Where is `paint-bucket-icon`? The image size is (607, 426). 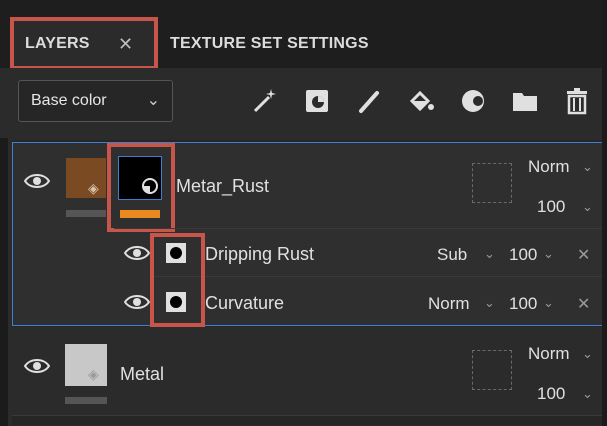
paint-bucket-icon is located at coordinates (421, 101).